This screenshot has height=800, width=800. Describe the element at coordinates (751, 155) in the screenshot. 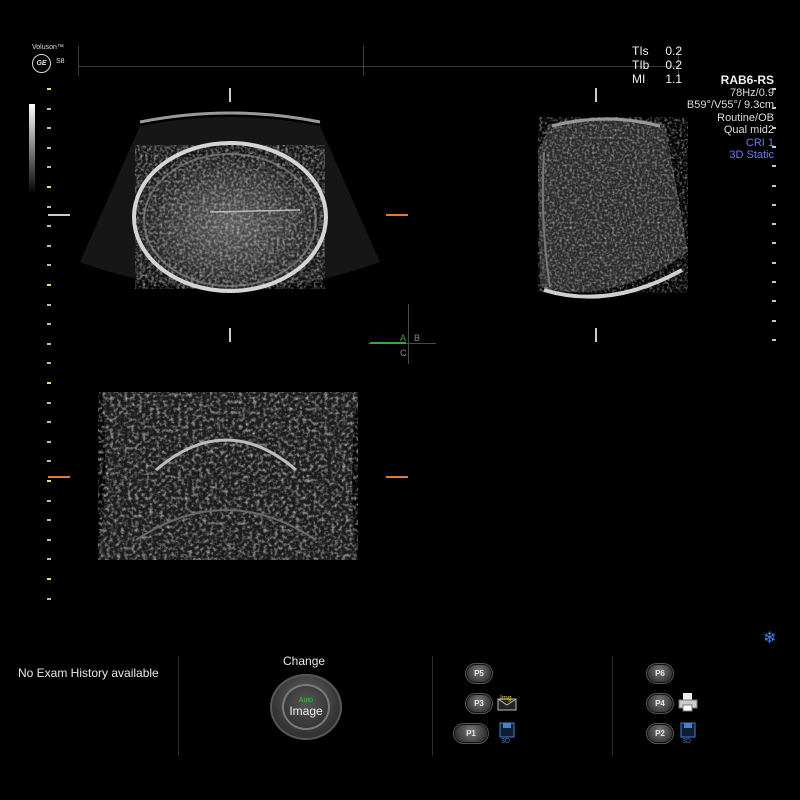

I see `mode-label: 3D Static` at that location.